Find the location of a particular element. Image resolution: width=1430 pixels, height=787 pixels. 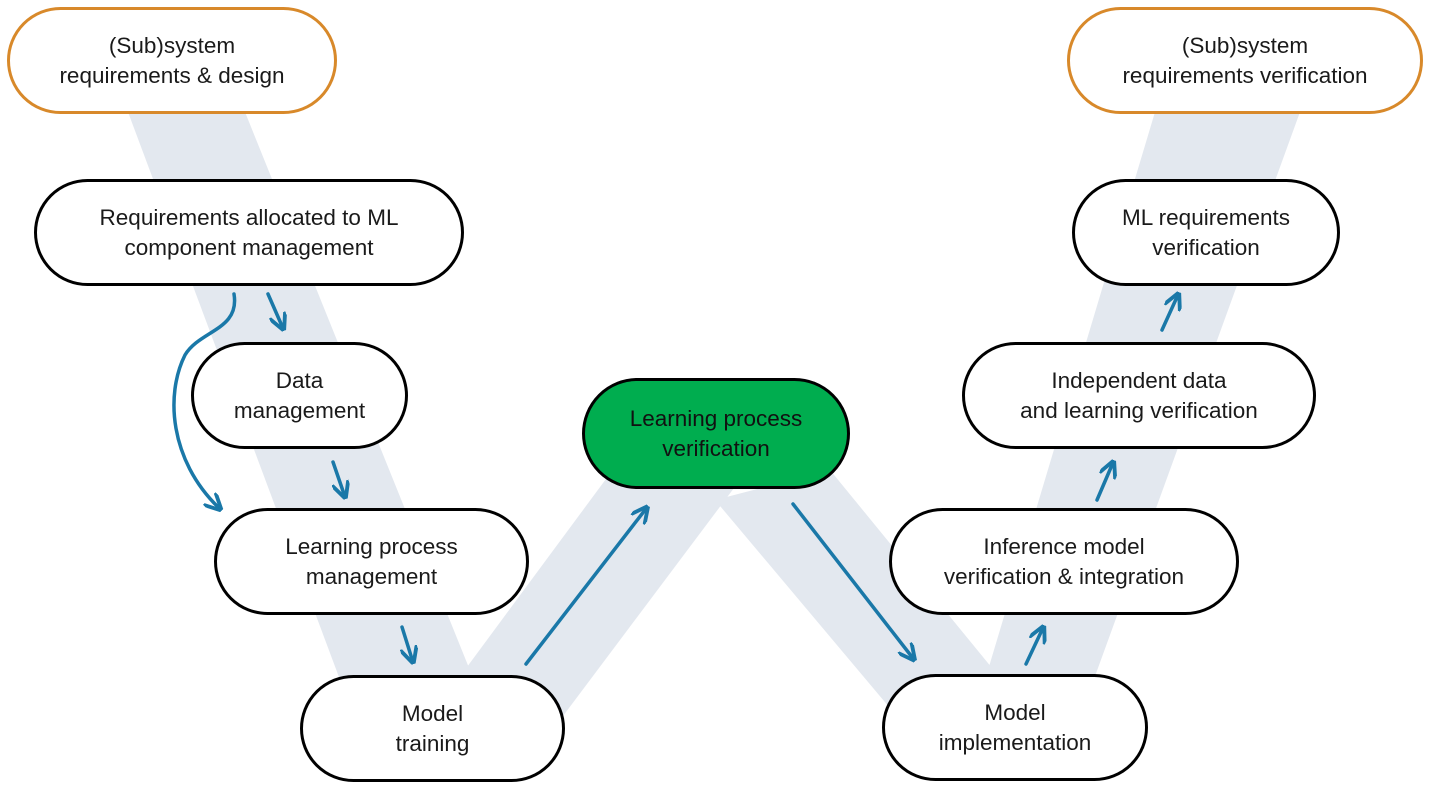

node-label-line: verification & integration is located at coordinates (1064, 576).